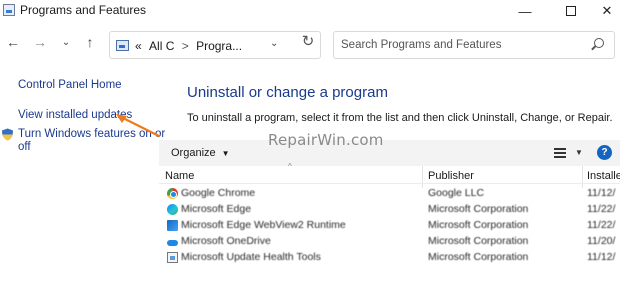 This screenshot has height=288, width=620. What do you see at coordinates (451, 176) in the screenshot?
I see `column-header-publisher: Publisher` at bounding box center [451, 176].